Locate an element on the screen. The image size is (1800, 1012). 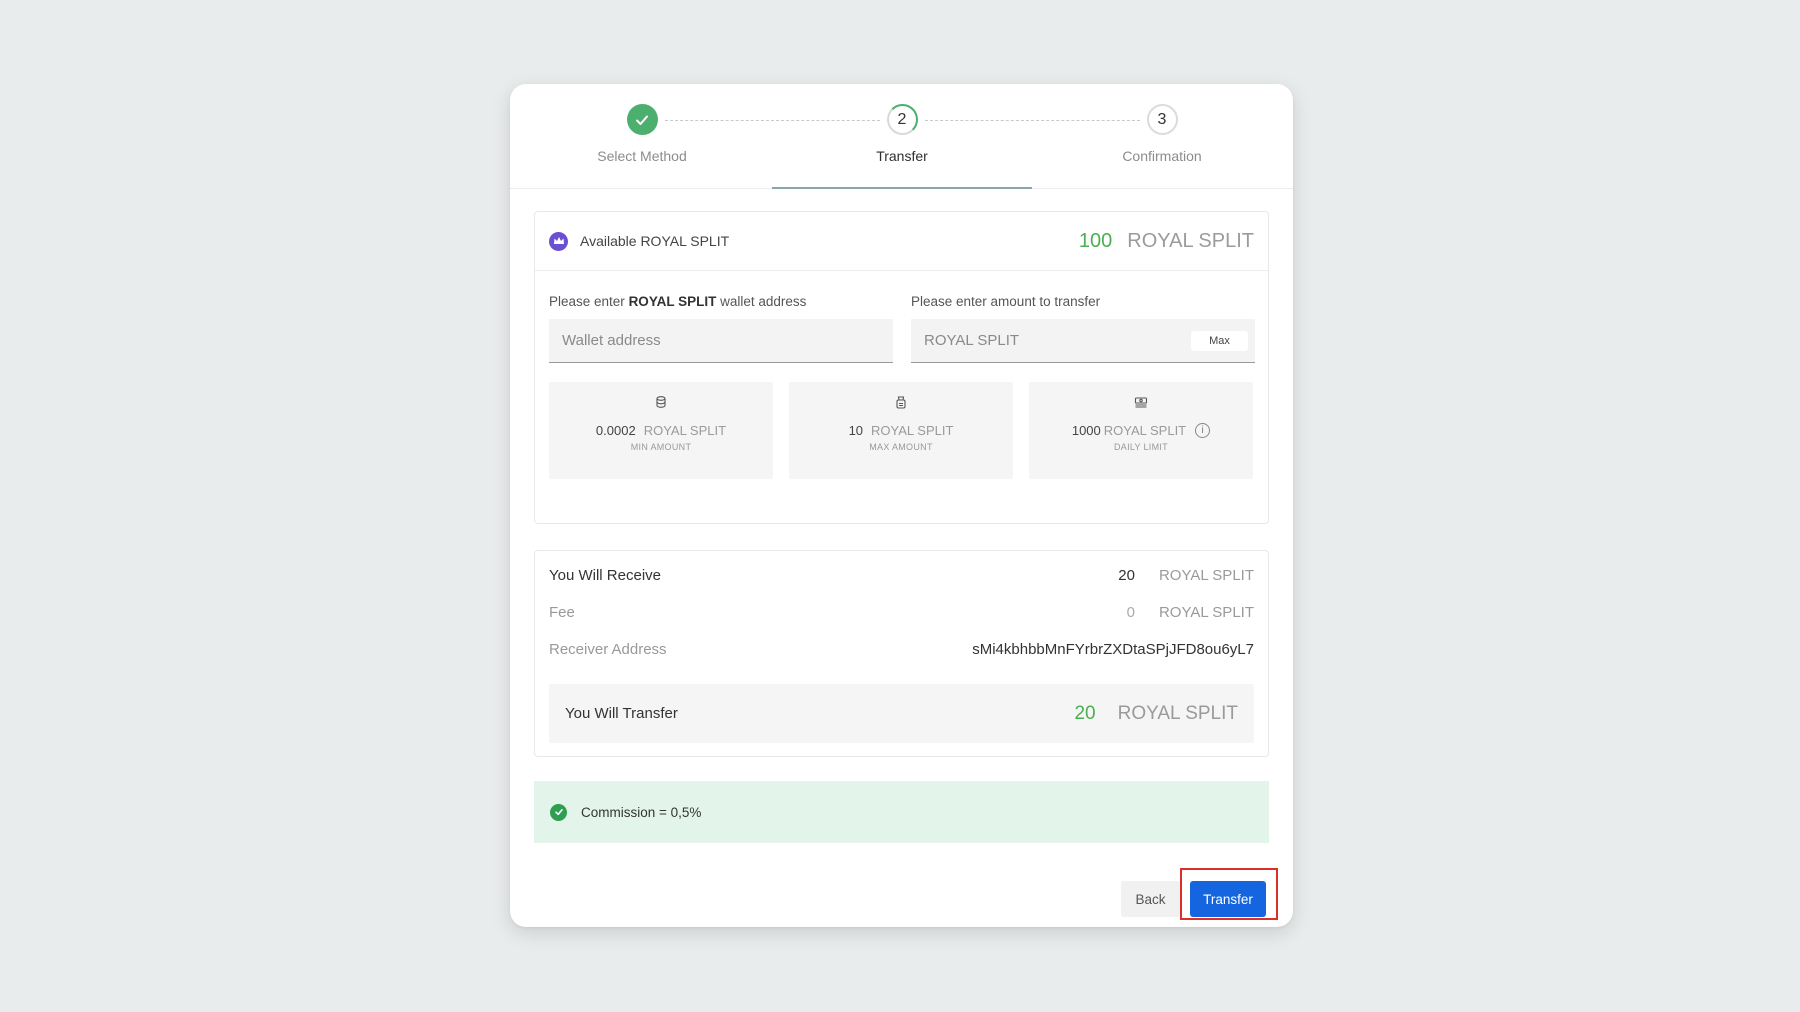
check-icon is located at coordinates (642, 119).